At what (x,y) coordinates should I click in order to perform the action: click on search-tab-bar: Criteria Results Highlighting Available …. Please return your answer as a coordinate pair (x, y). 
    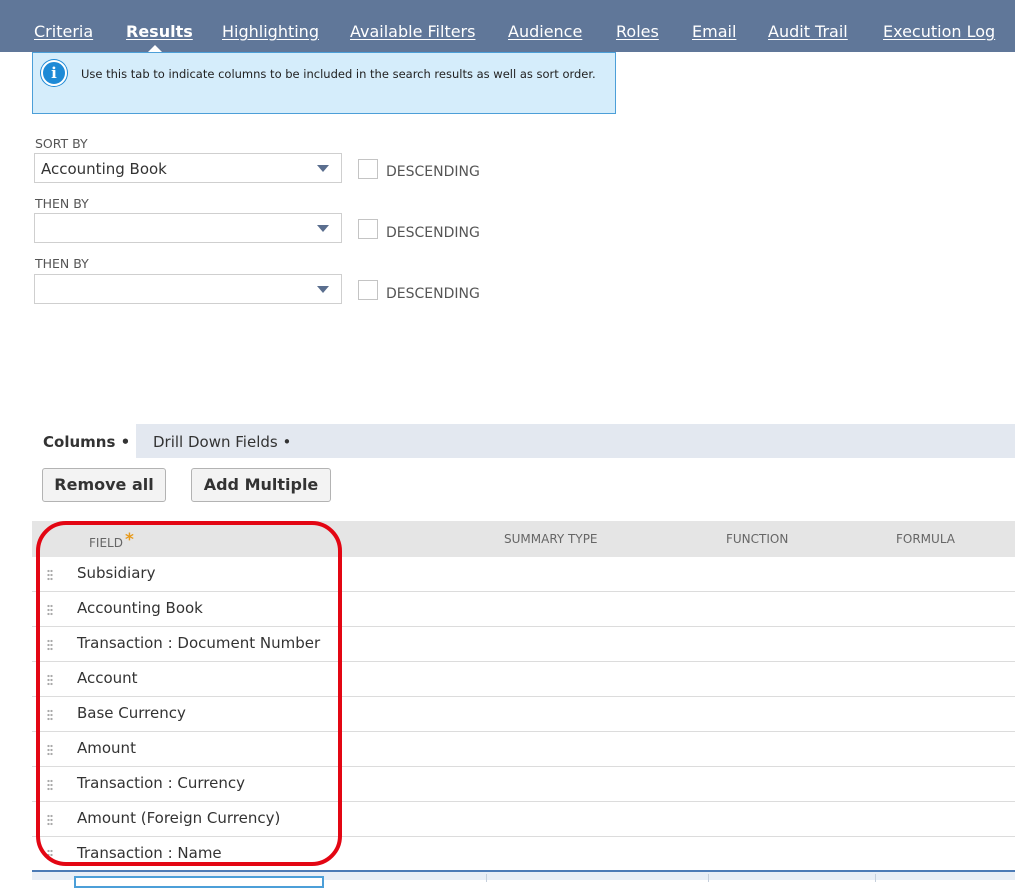
    Looking at the image, I should click on (507, 26).